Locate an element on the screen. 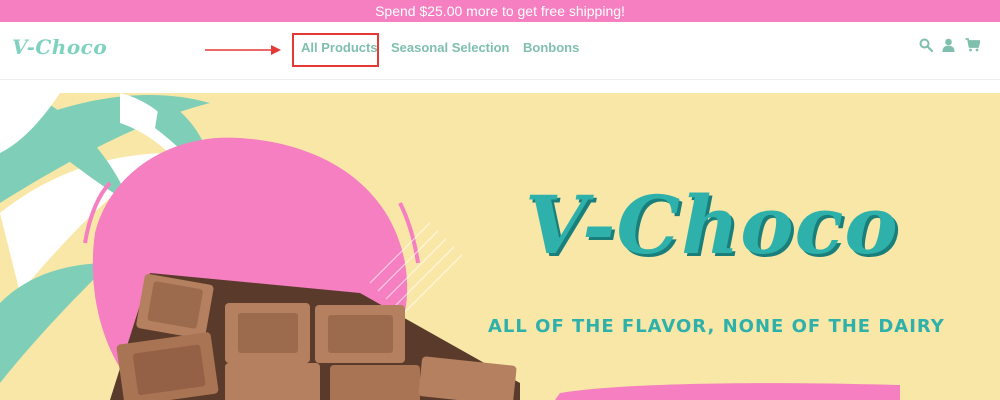 The image size is (1000, 400). announcement-bar: Spend $25.00 more to get free shipping! is located at coordinates (500, 11).